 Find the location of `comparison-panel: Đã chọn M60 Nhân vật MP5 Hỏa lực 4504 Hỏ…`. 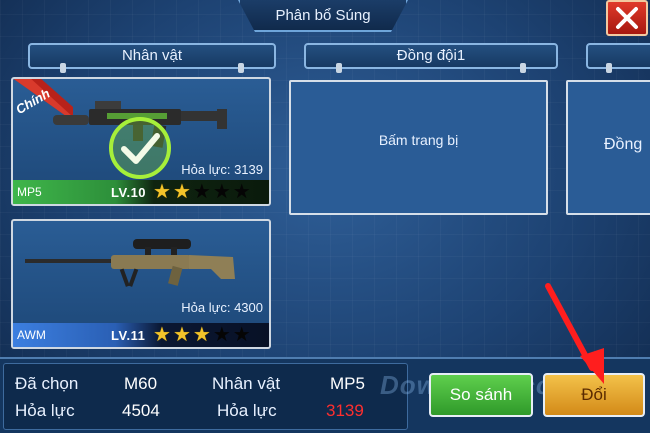

comparison-panel: Đã chọn M60 Nhân vật MP5 Hỏa lực 4504 Hỏ… is located at coordinates (205, 396).